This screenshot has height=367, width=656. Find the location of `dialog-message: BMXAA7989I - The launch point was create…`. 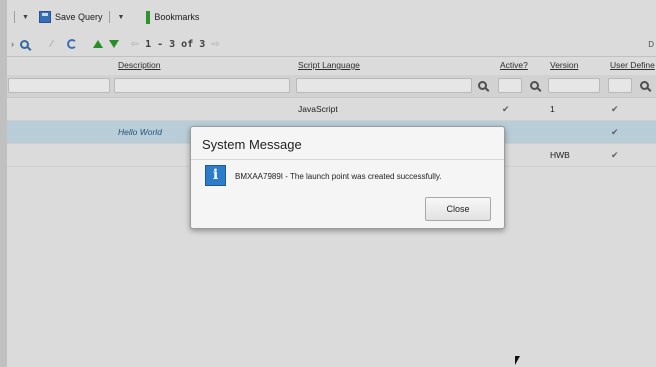

dialog-message: BMXAA7989I - The launch point was create… is located at coordinates (338, 176).